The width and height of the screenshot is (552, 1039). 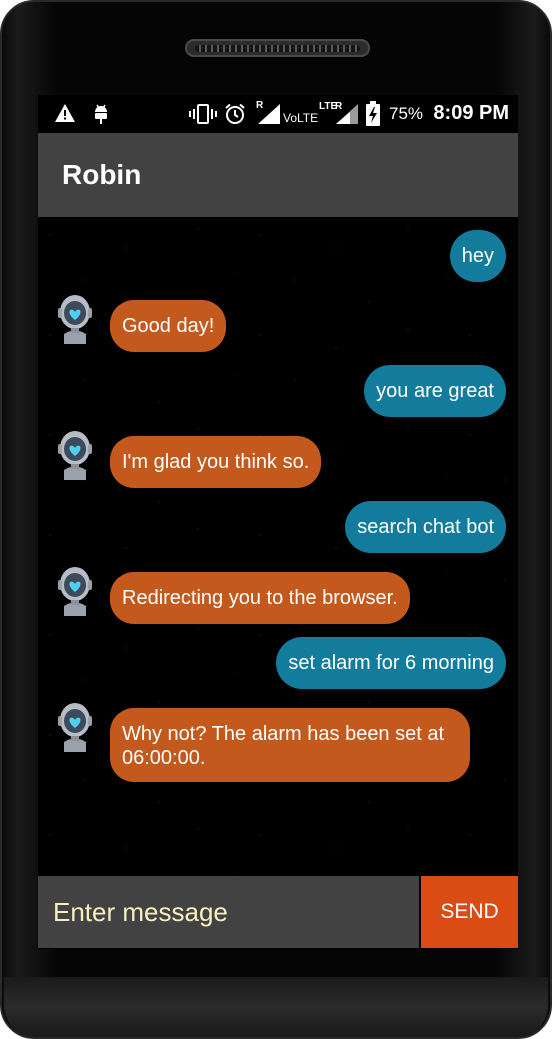 I want to click on earpiece-speaker, so click(x=277, y=48).